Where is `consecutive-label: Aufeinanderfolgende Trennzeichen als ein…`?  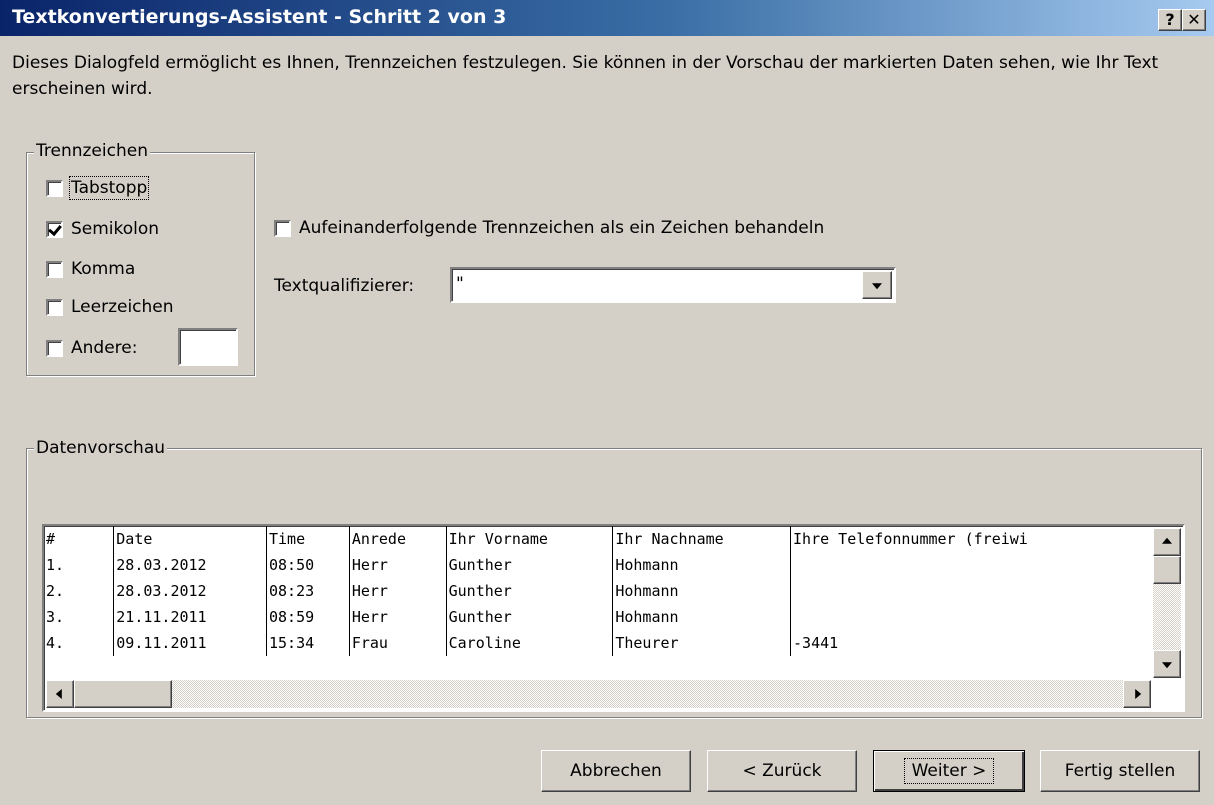
consecutive-label: Aufeinanderfolgende Trennzeichen als ein… is located at coordinates (562, 228).